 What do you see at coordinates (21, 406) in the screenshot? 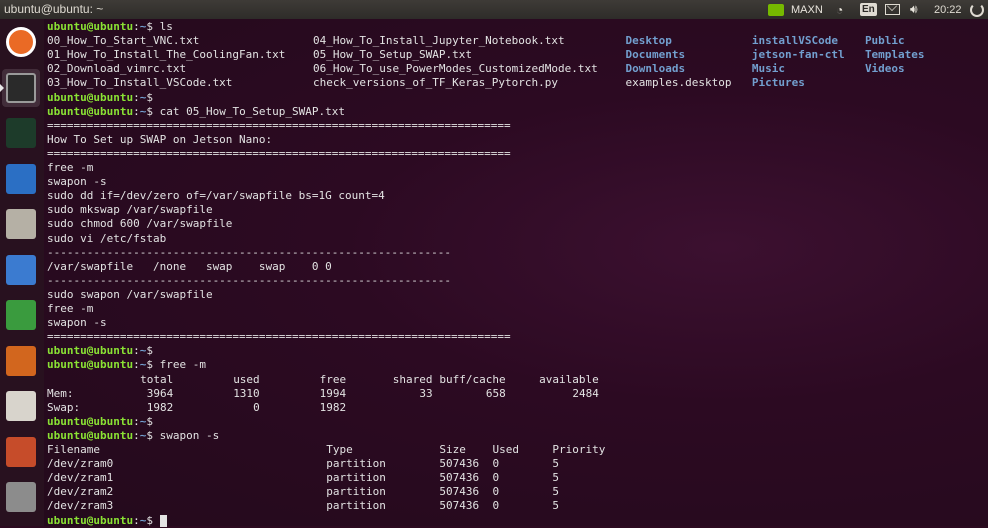
I see `launcher-software-center-button` at bounding box center [21, 406].